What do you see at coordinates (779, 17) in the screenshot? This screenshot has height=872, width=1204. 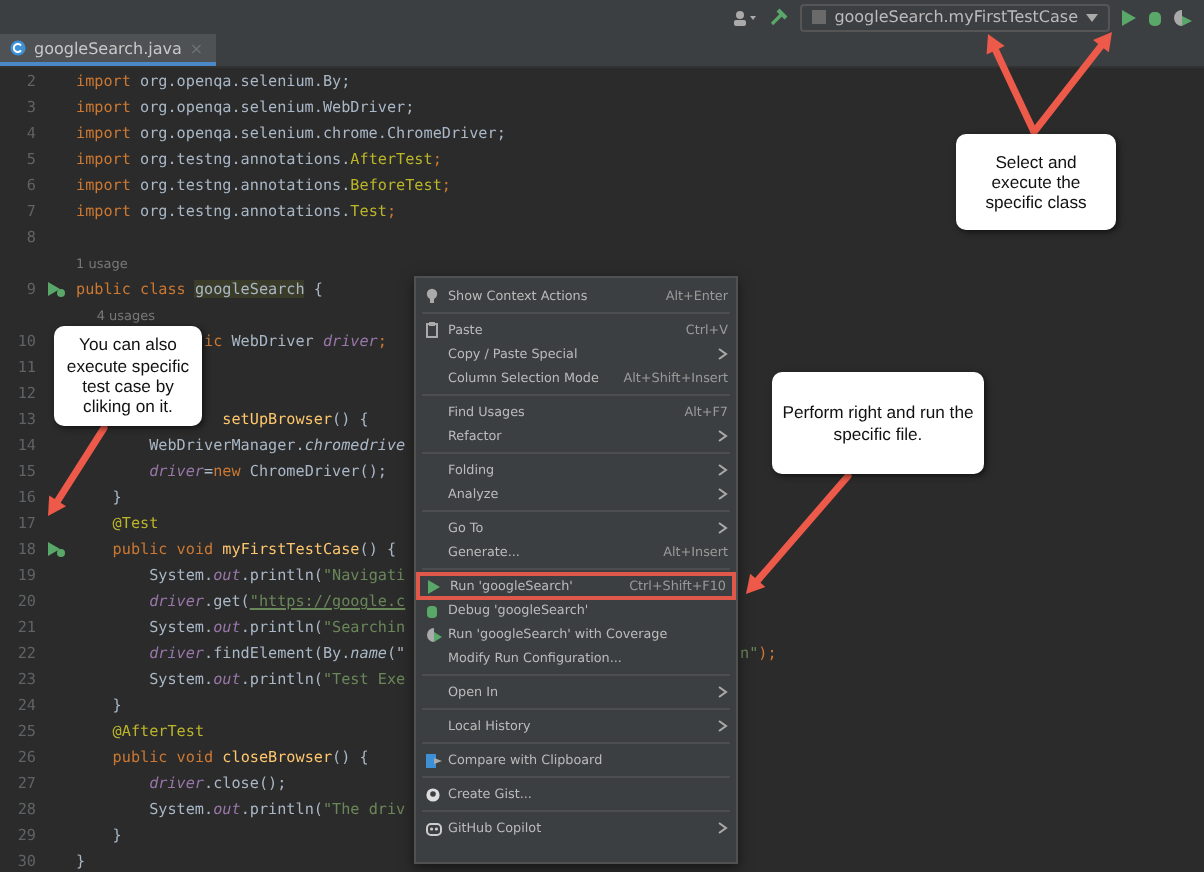 I see `hammer-icon` at bounding box center [779, 17].